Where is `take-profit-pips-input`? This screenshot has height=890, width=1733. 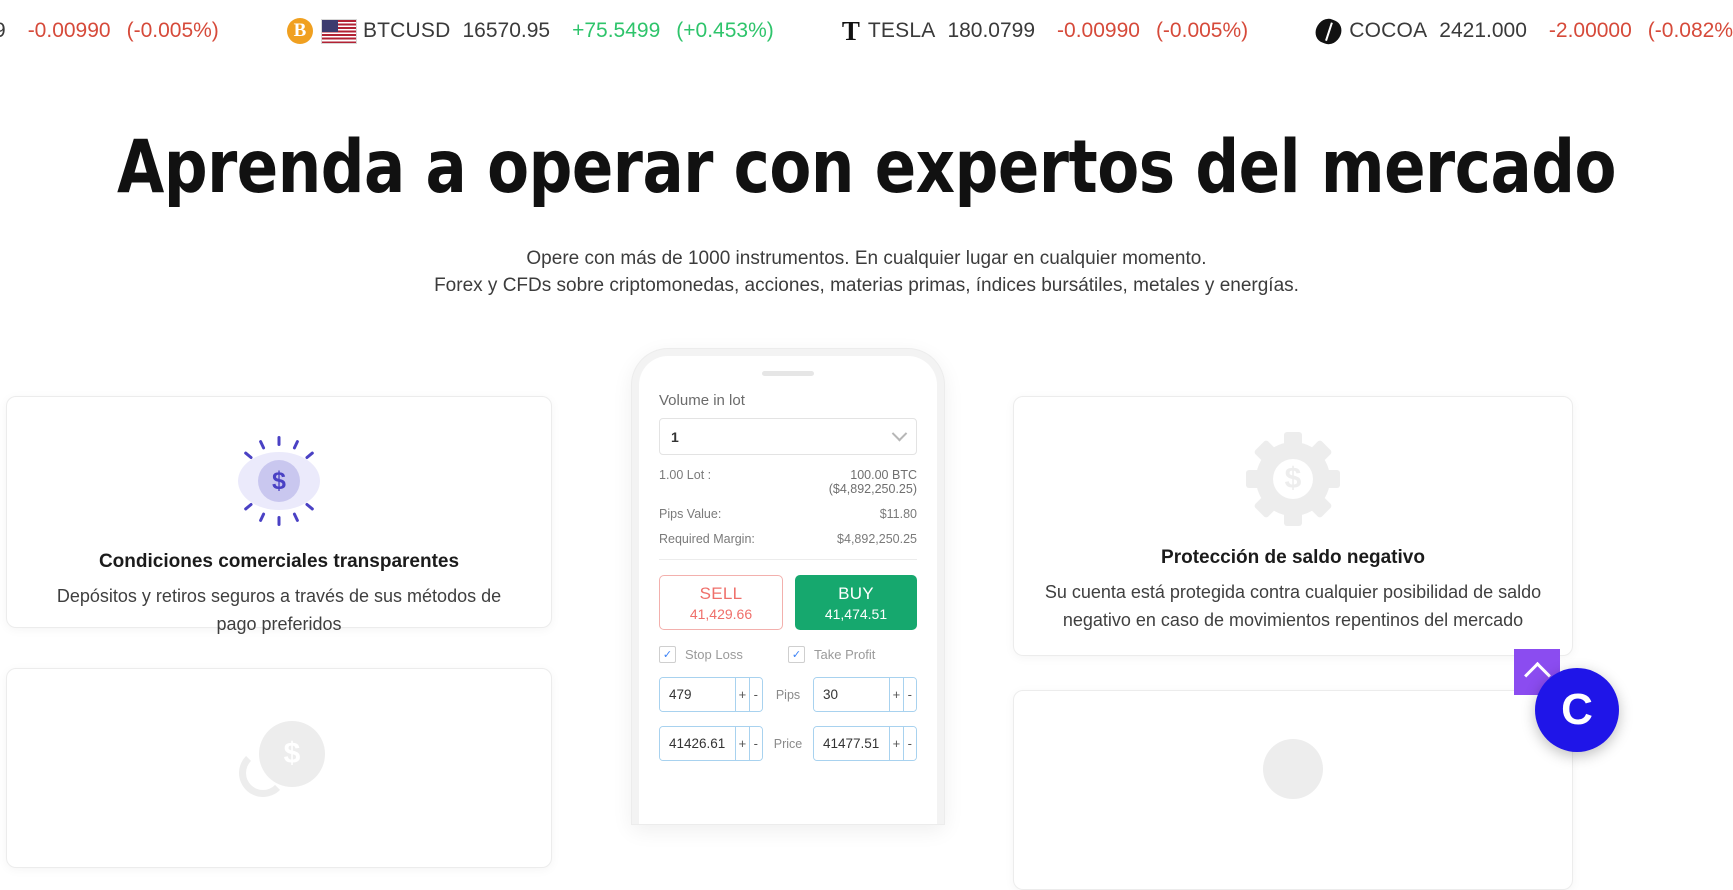 take-profit-pips-input is located at coordinates (852, 694).